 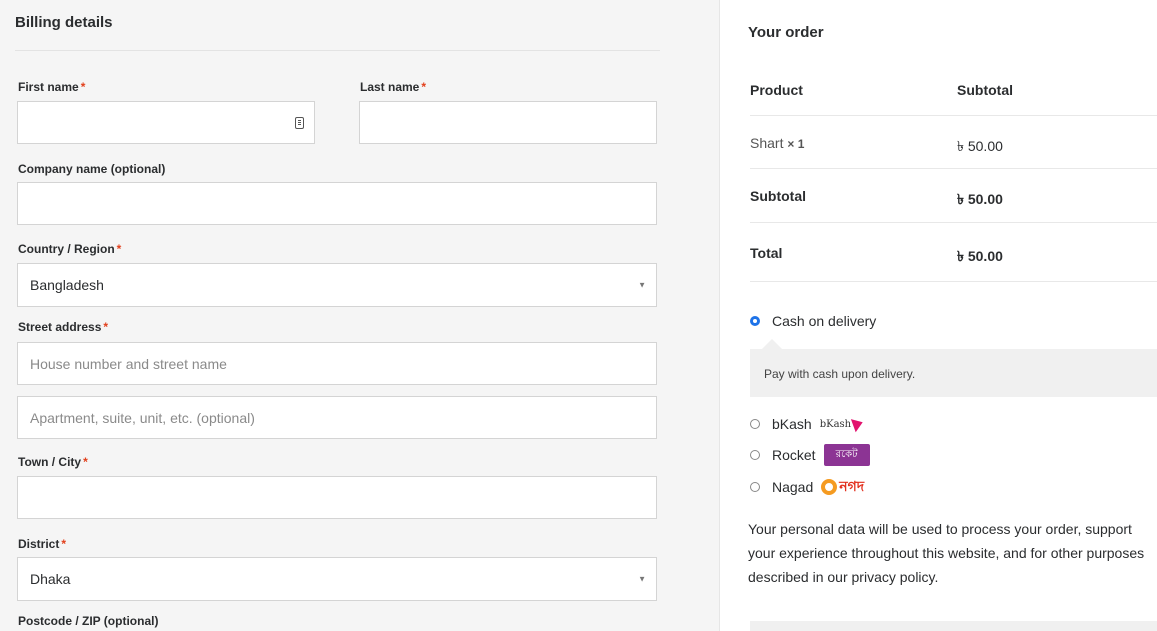 I want to click on district-select: Dhaka ▼, so click(x=337, y=579).